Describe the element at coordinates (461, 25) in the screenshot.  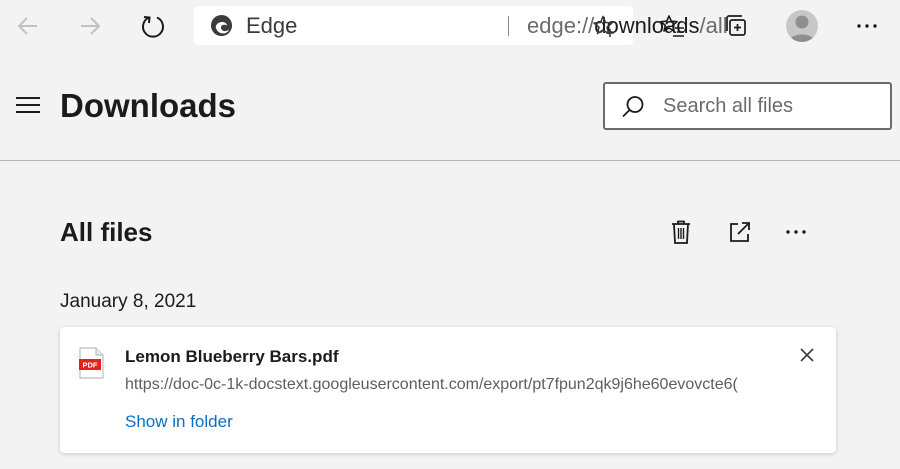
I see `address-bar: Edge edge://downloads/all` at that location.